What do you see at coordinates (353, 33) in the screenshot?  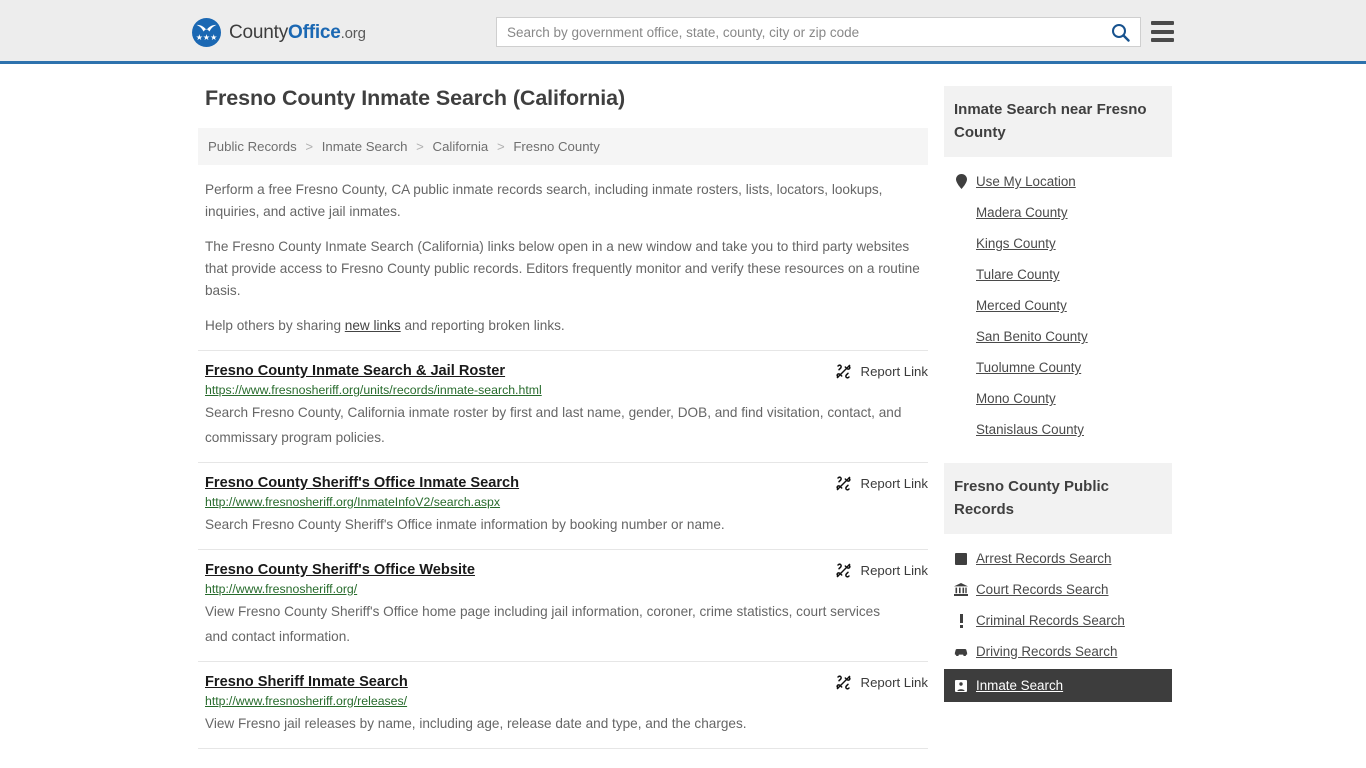 I see `brand-part-org: .org` at bounding box center [353, 33].